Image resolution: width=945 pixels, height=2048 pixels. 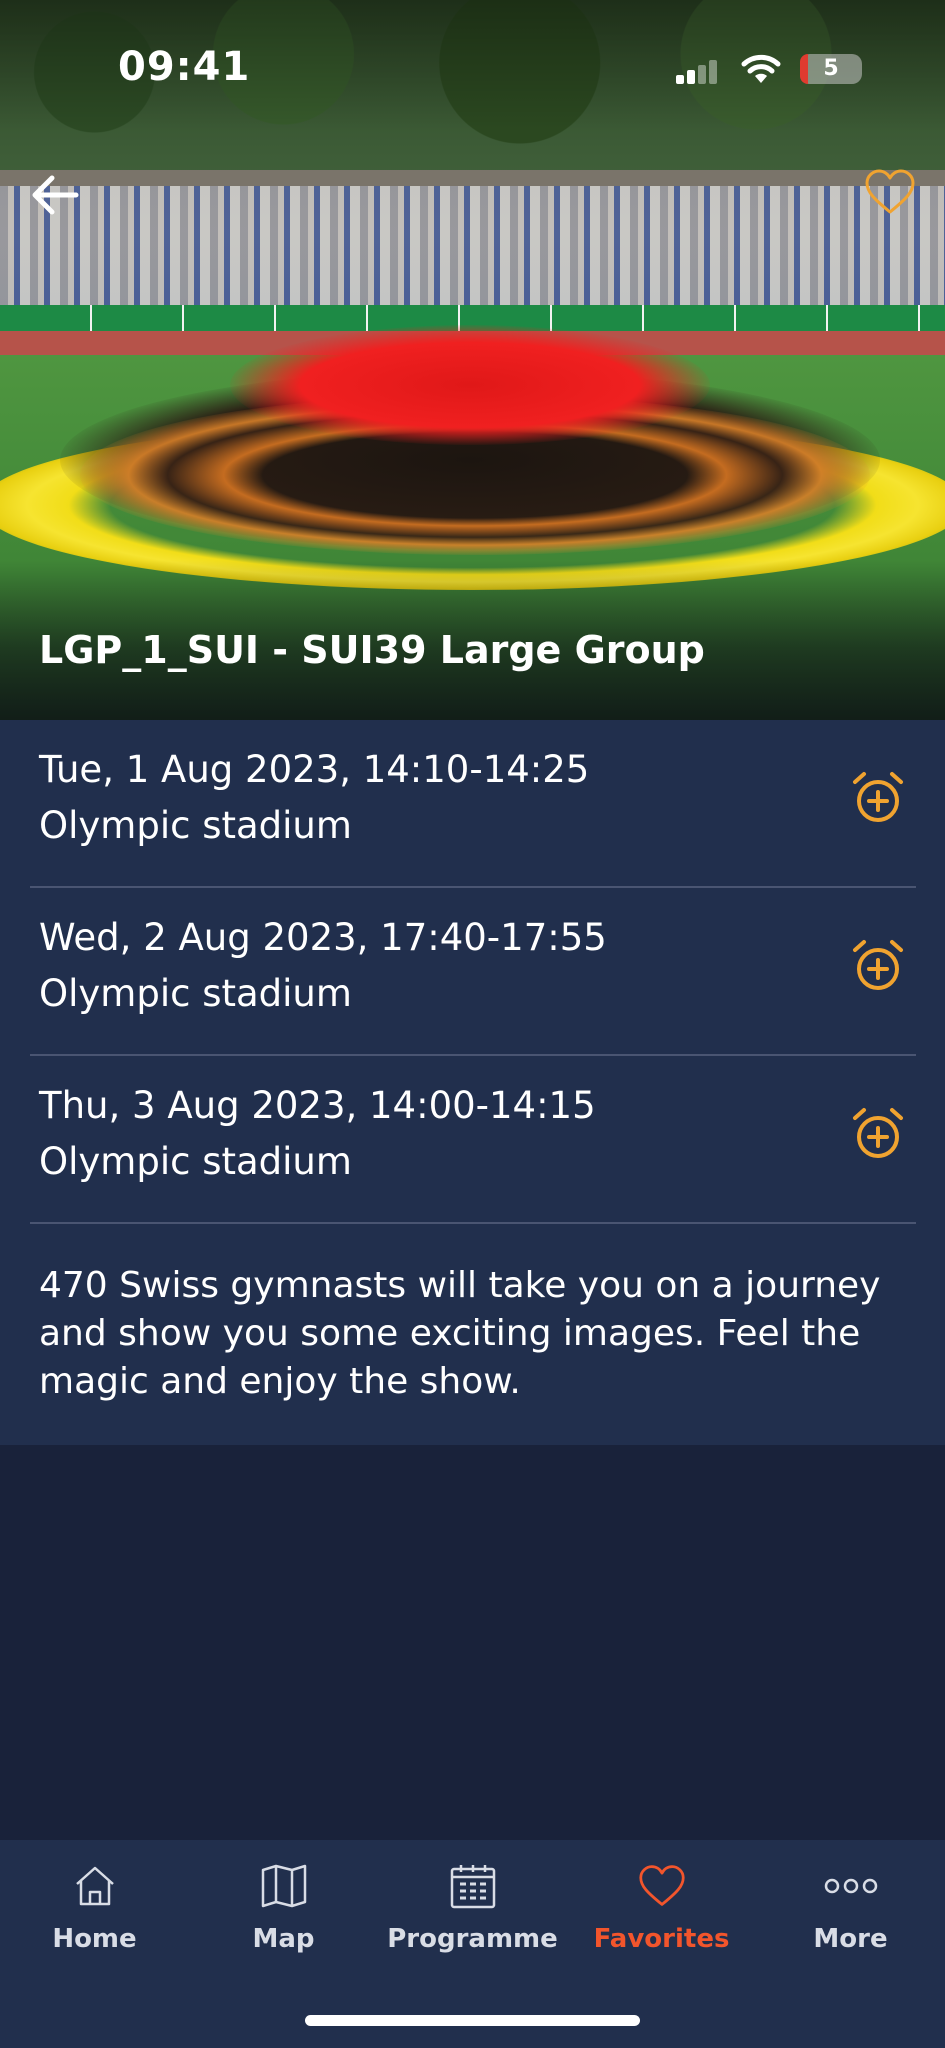 What do you see at coordinates (661, 1939) in the screenshot?
I see `tab-label: Favorites` at bounding box center [661, 1939].